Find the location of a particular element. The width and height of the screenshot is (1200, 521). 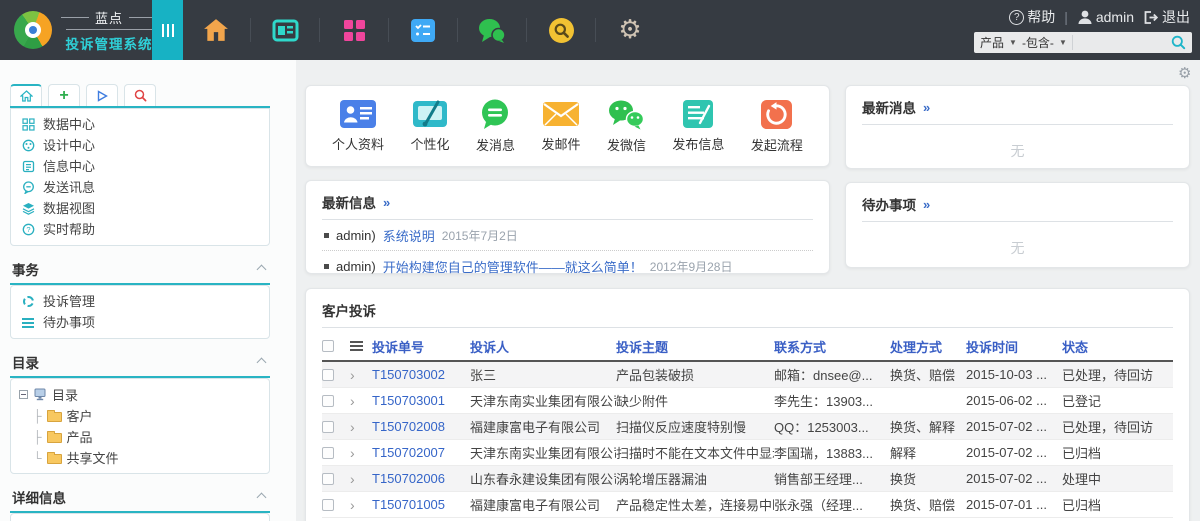

section-detail-header: 详细信息 is located at coordinates (140, 500).